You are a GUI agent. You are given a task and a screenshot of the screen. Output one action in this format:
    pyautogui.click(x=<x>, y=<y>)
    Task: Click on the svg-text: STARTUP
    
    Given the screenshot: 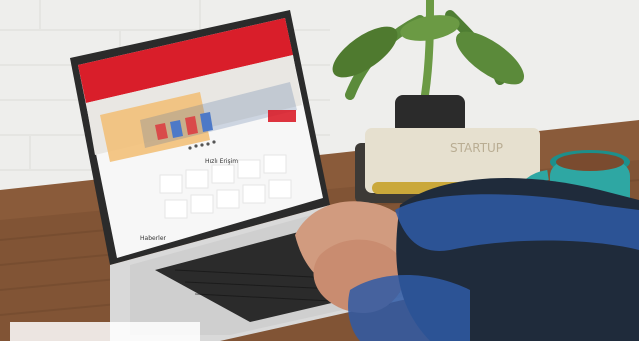 What is the action you would take?
    pyautogui.click(x=476, y=148)
    